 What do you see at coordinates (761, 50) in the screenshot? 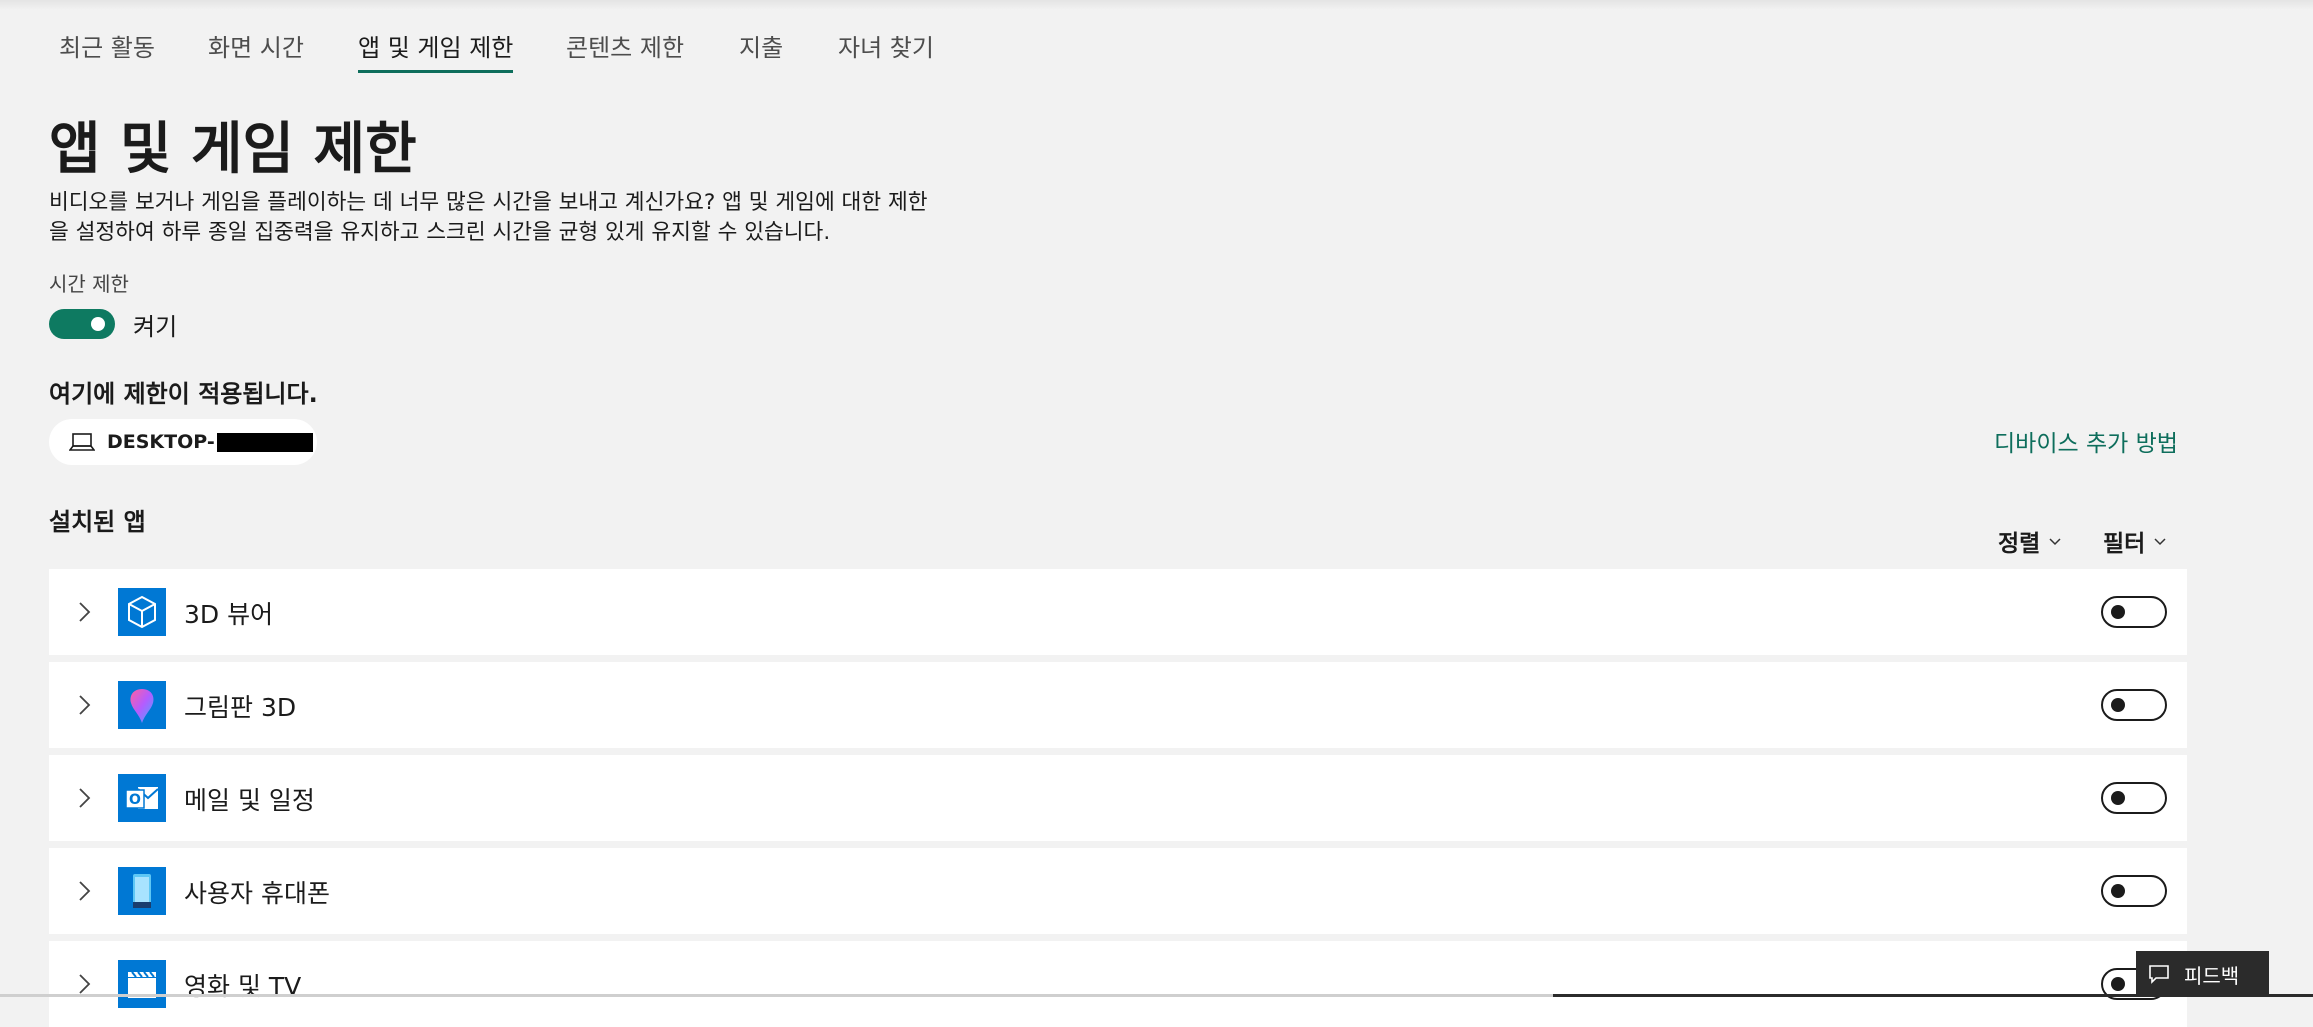
I see `tab-spending: 지출` at bounding box center [761, 50].